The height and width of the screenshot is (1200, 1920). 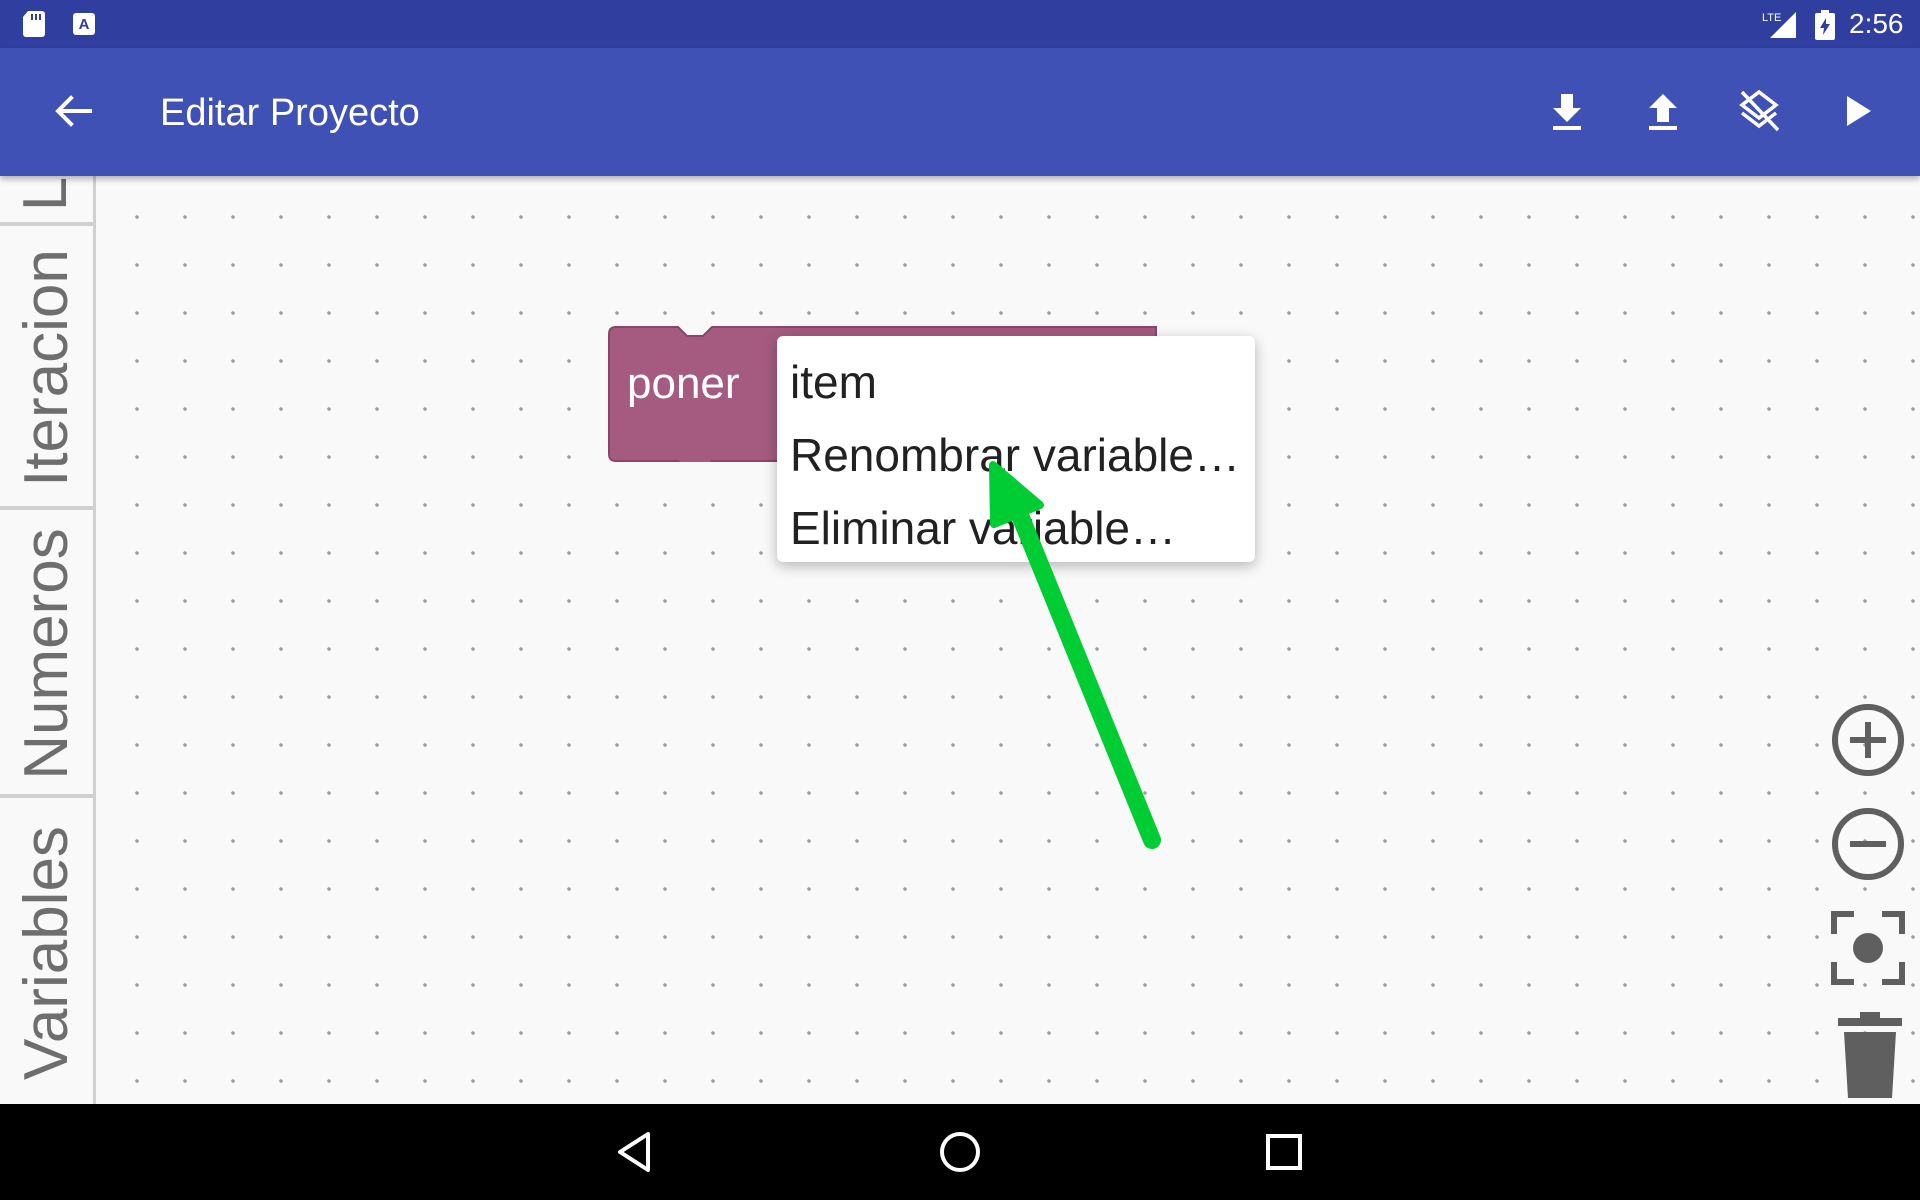 I want to click on toolbox: L Iteracion Numeros Variables, so click(x=48, y=640).